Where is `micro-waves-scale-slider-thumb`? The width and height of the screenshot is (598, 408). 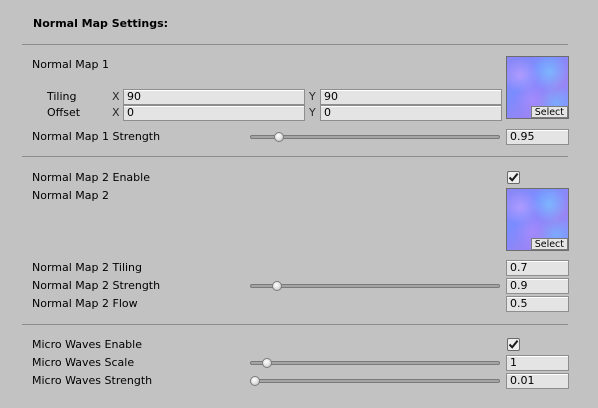 micro-waves-scale-slider-thumb is located at coordinates (267, 363).